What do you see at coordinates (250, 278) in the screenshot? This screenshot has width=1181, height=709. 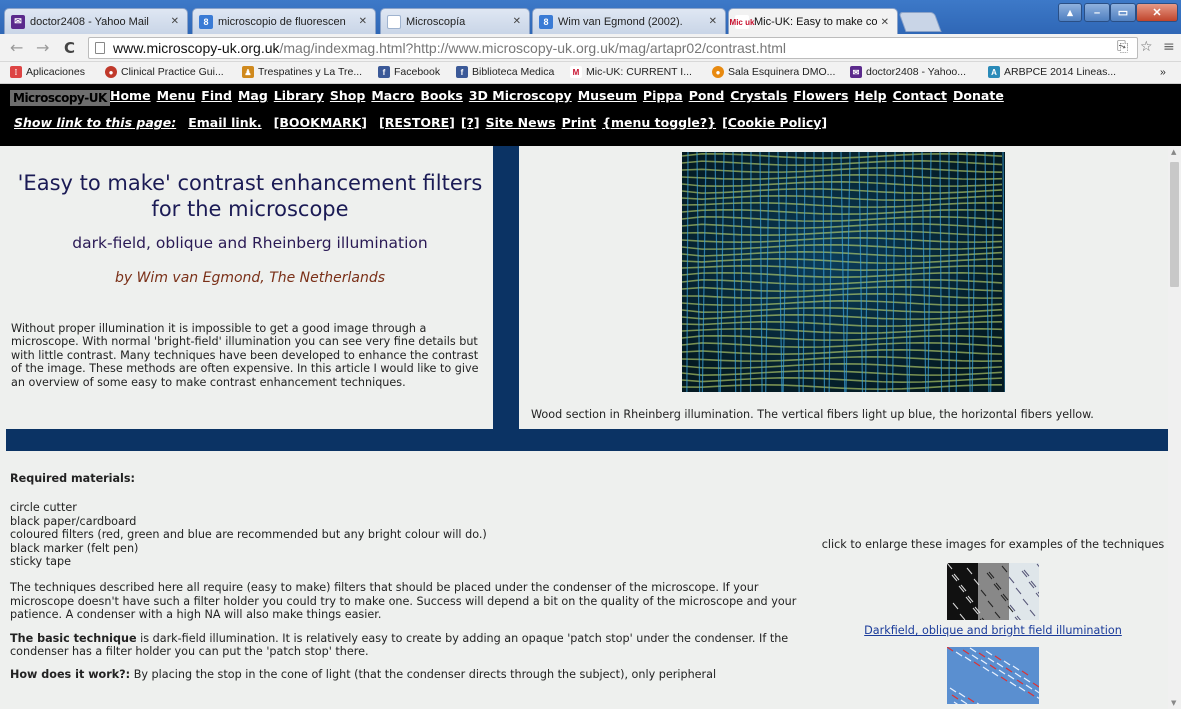 I see `article-author: by Wim van Egmond, The Netherlands` at bounding box center [250, 278].